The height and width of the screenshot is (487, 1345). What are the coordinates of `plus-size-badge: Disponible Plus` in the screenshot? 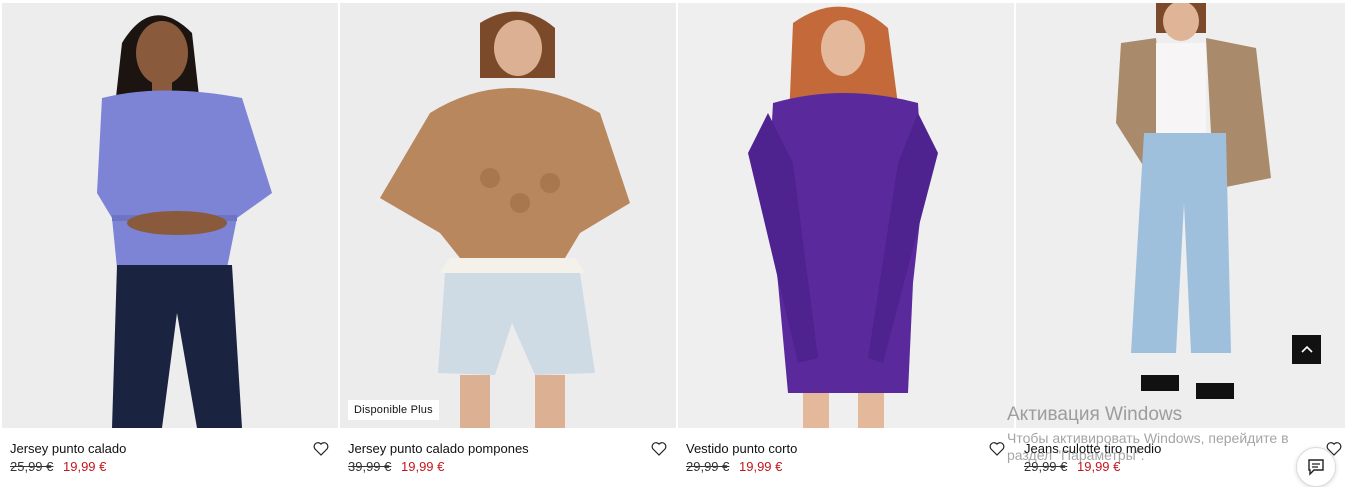 It's located at (393, 410).